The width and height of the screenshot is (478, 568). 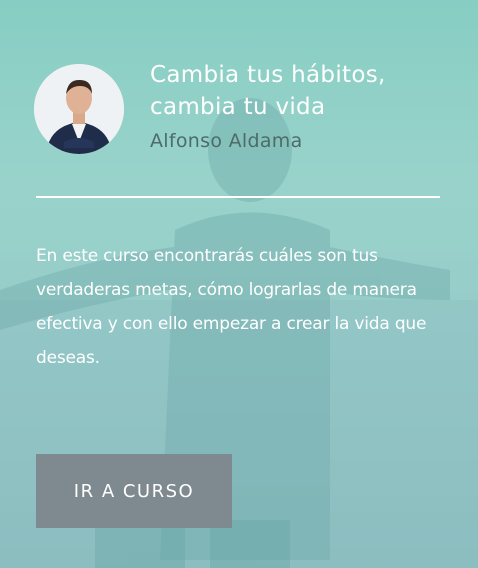 I want to click on author-photo, so click(x=79, y=109).